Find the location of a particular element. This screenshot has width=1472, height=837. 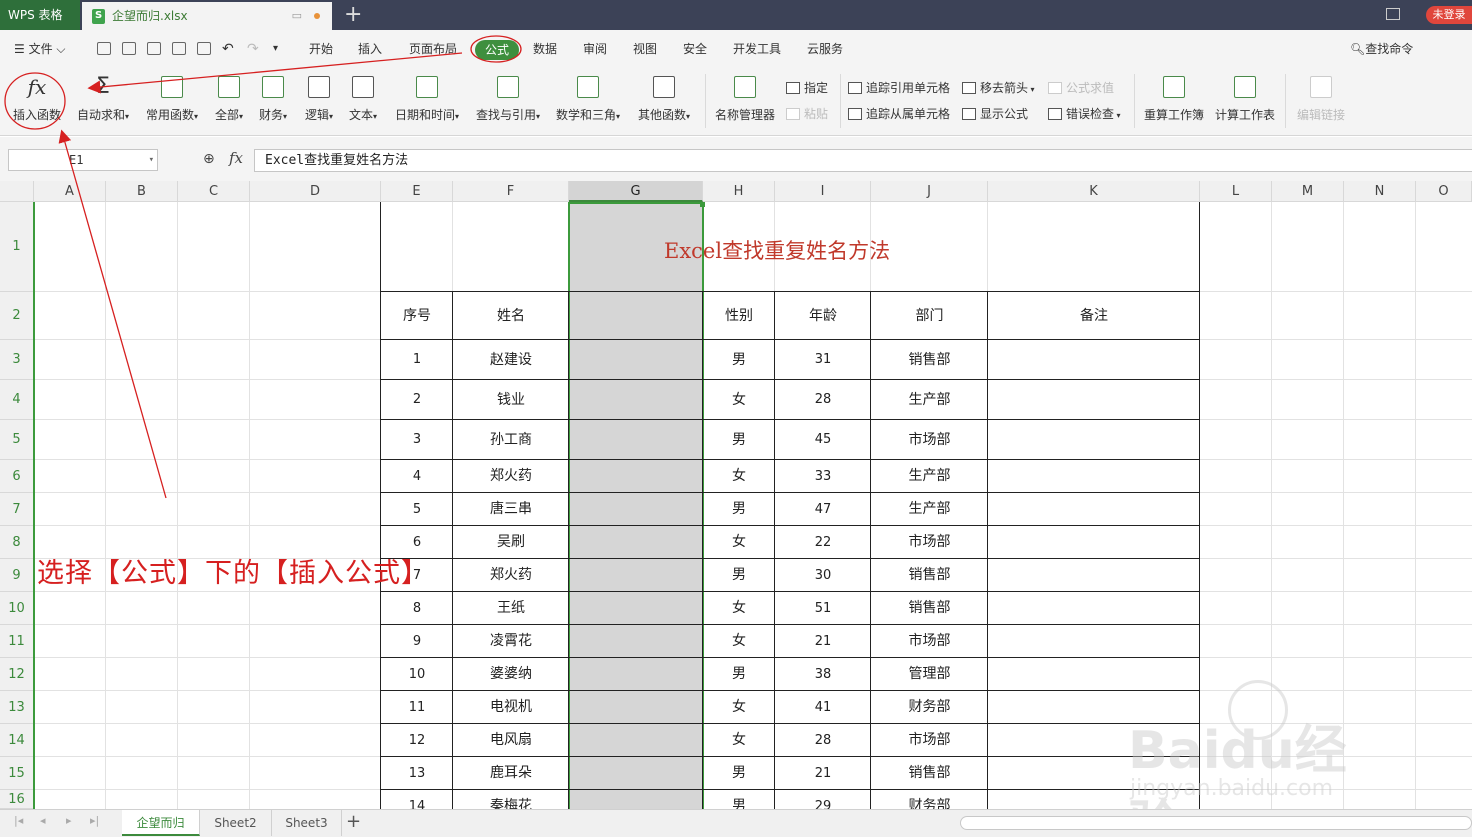

table-cell: 凌霄花 is located at coordinates (511, 641).